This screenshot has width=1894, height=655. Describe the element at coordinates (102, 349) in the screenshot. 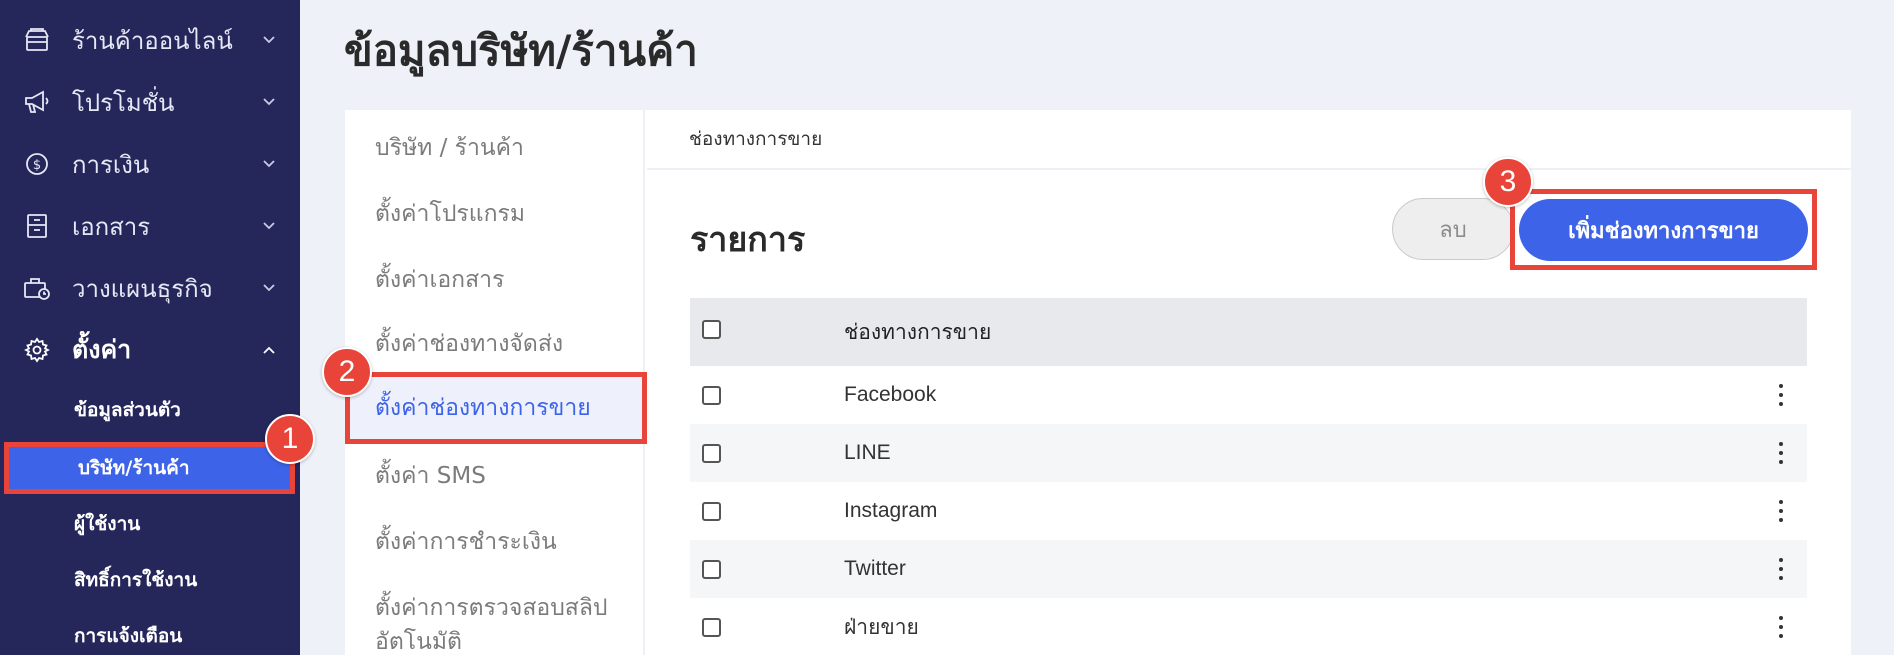

I see `sidebar-item-label: ตั้งค่า` at that location.